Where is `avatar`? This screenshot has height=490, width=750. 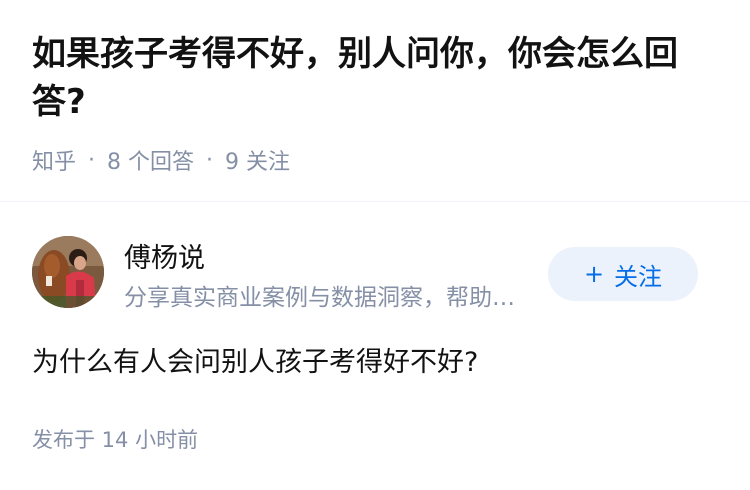
avatar is located at coordinates (68, 272).